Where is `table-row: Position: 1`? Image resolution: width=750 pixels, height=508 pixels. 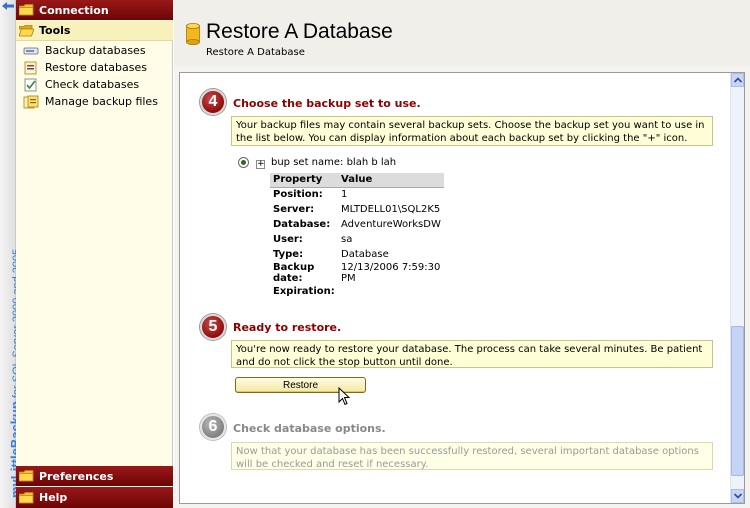 table-row: Position: 1 is located at coordinates (357, 194).